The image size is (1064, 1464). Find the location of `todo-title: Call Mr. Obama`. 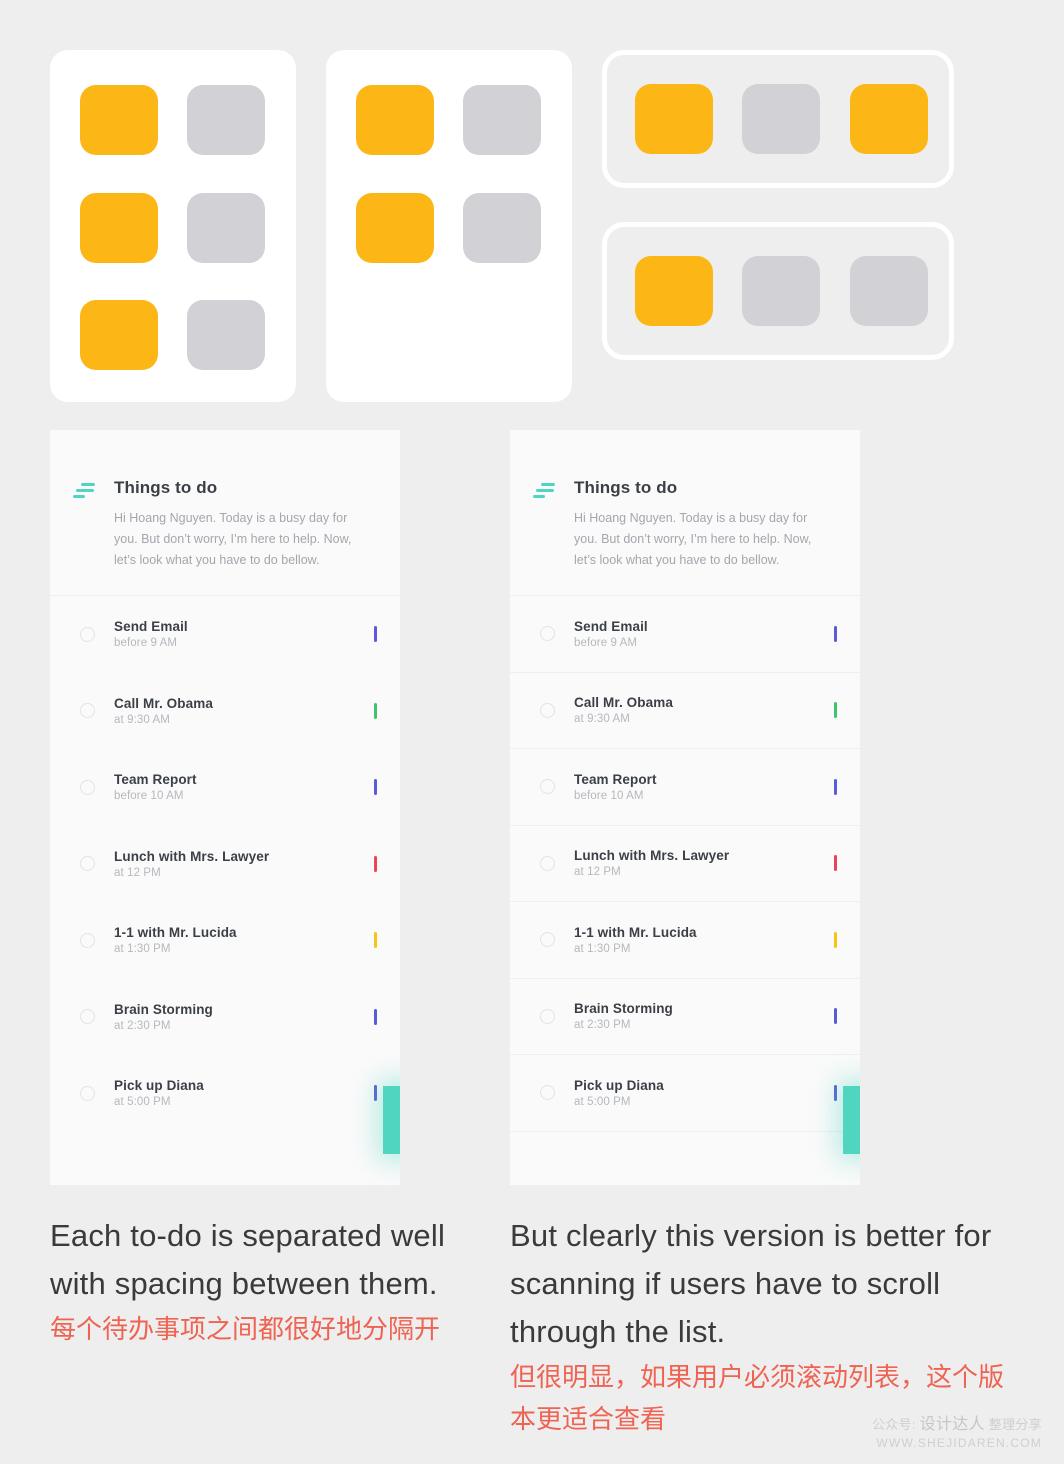

todo-title: Call Mr. Obama is located at coordinates (163, 703).